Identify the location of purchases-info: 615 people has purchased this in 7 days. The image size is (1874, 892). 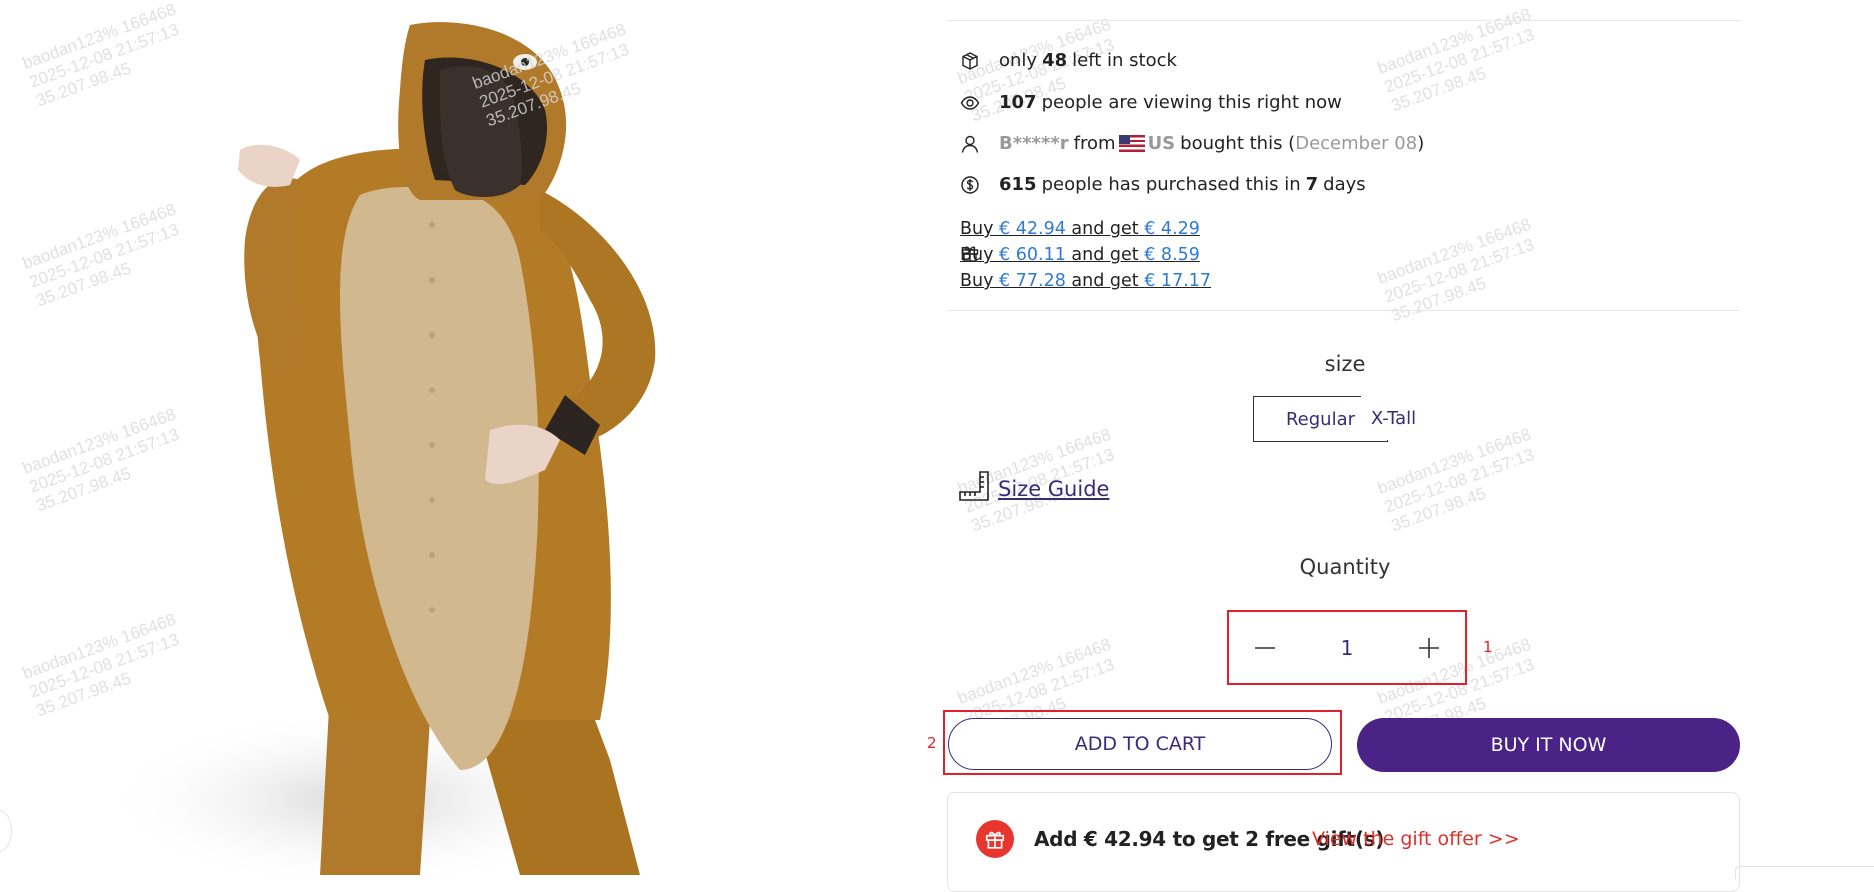
(1163, 184).